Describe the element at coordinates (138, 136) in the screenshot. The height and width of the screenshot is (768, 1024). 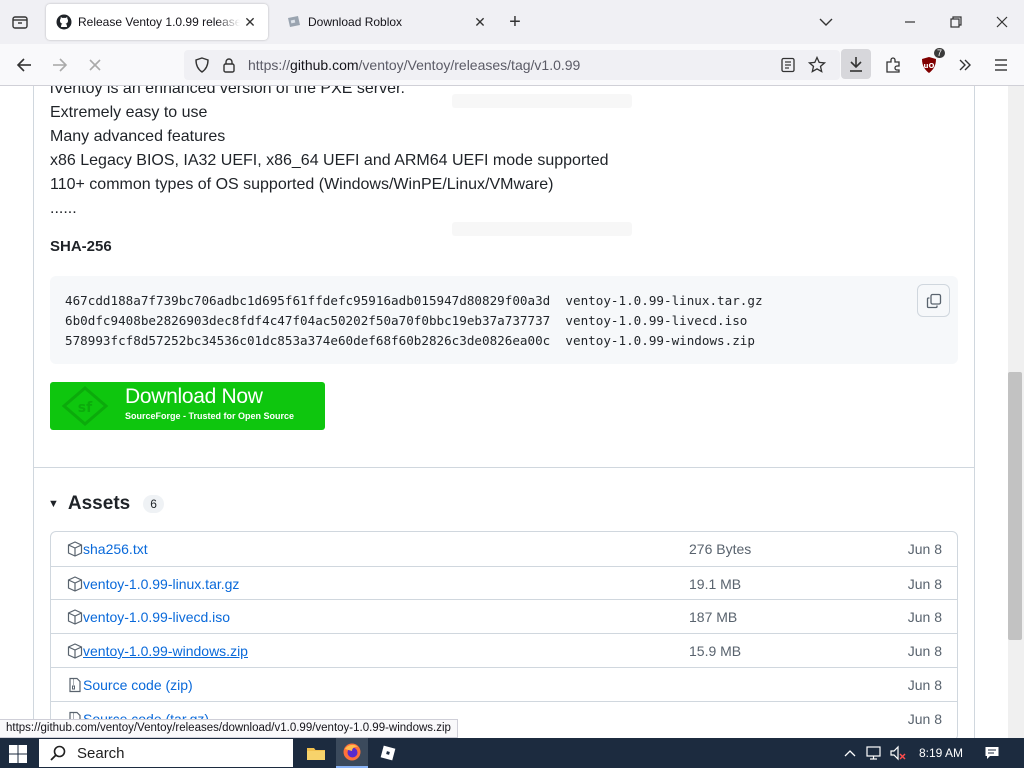
I see `release-note-line: Many advanced features` at that location.